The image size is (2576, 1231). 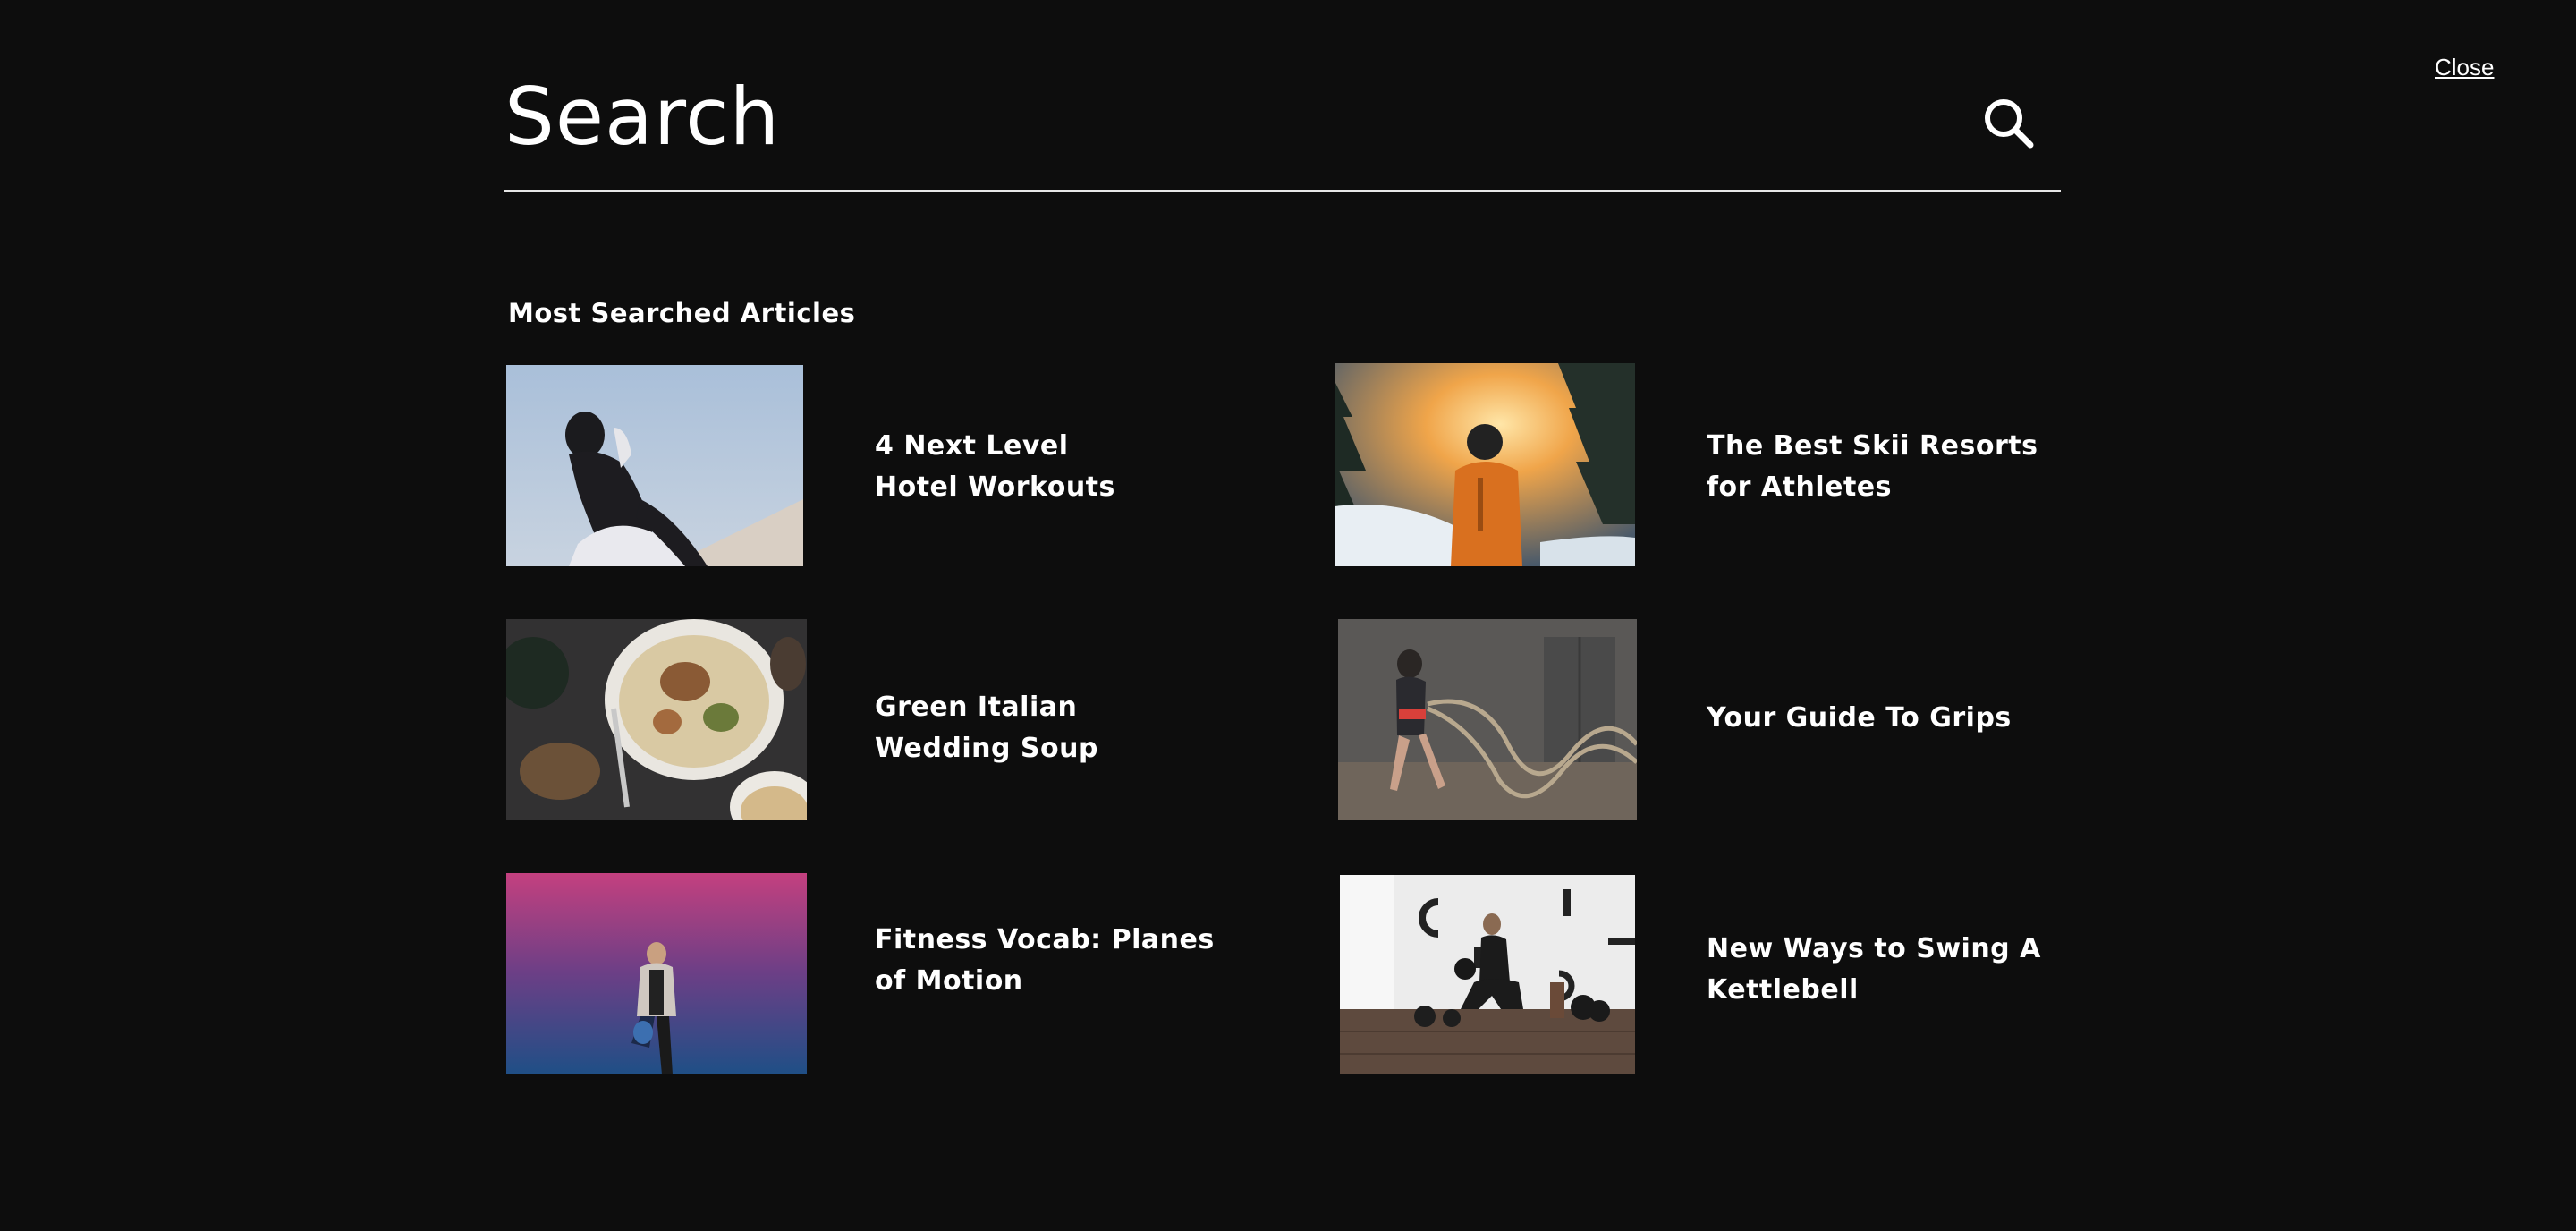 What do you see at coordinates (1004, 467) in the screenshot?
I see `article-title: 4 Next Level Hotel Workouts` at bounding box center [1004, 467].